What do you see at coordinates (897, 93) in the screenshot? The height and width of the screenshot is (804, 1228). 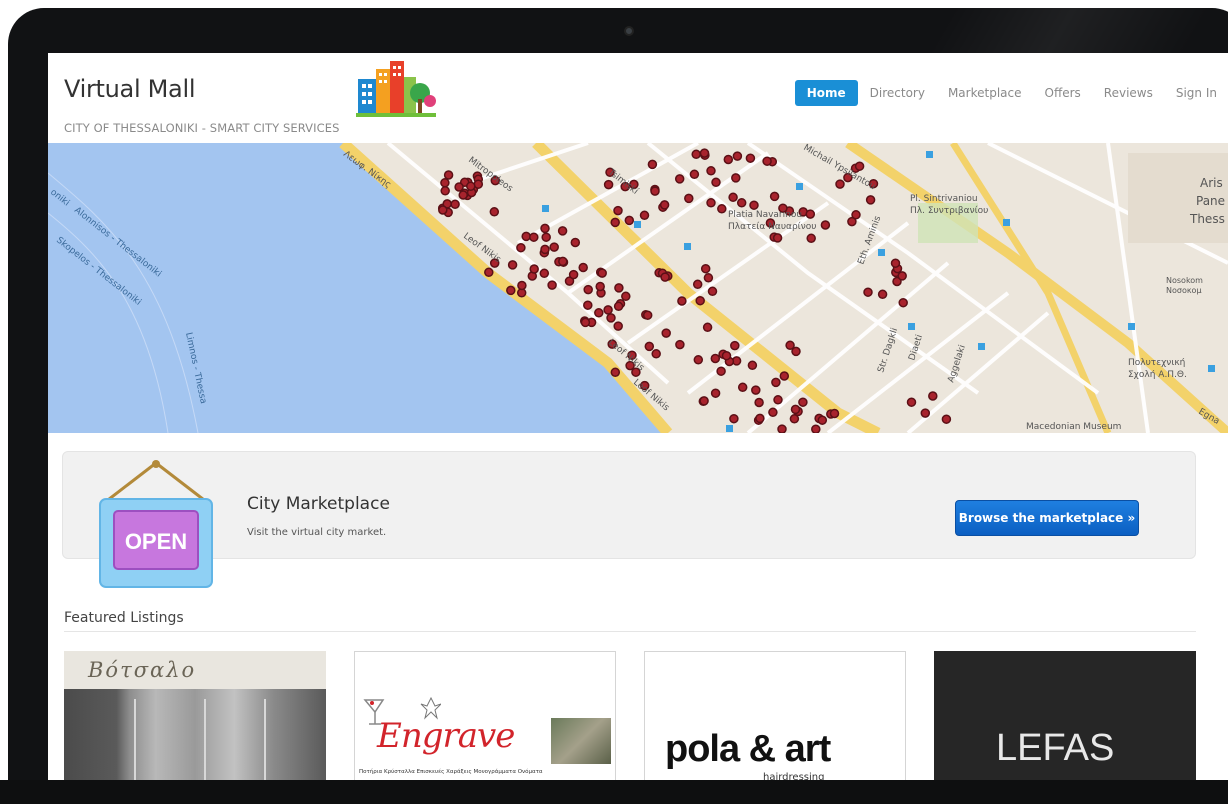 I see `nav-directory: Directory` at bounding box center [897, 93].